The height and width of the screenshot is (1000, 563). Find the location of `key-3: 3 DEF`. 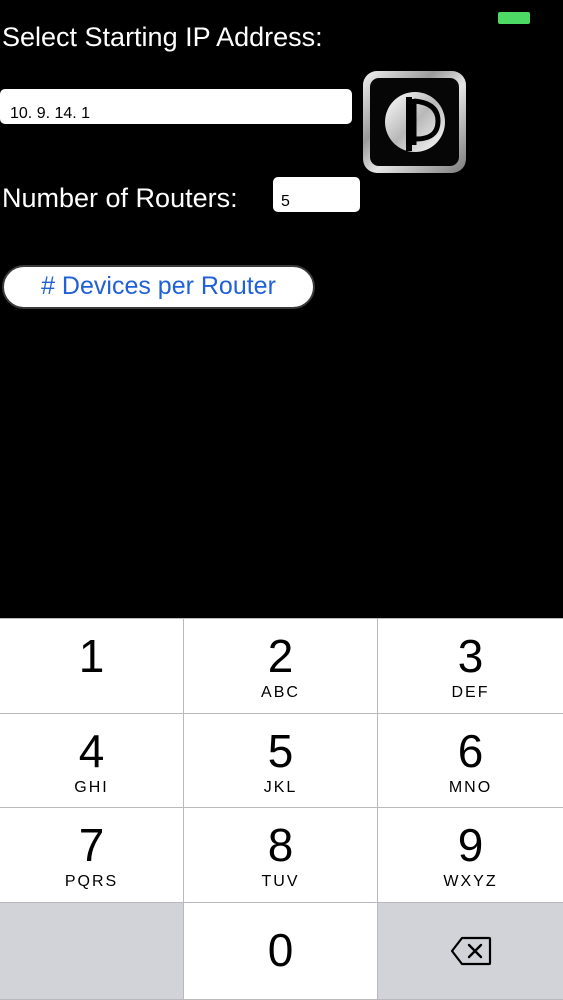

key-3: 3 DEF is located at coordinates (470, 666).